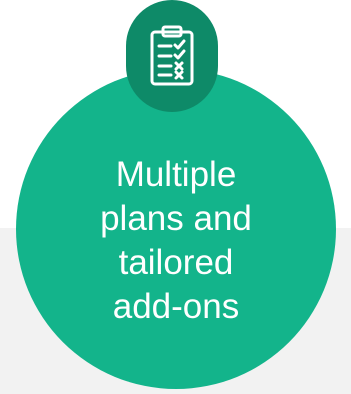 The image size is (351, 394). I want to click on clipboard-checklist-icon, so click(172, 55).